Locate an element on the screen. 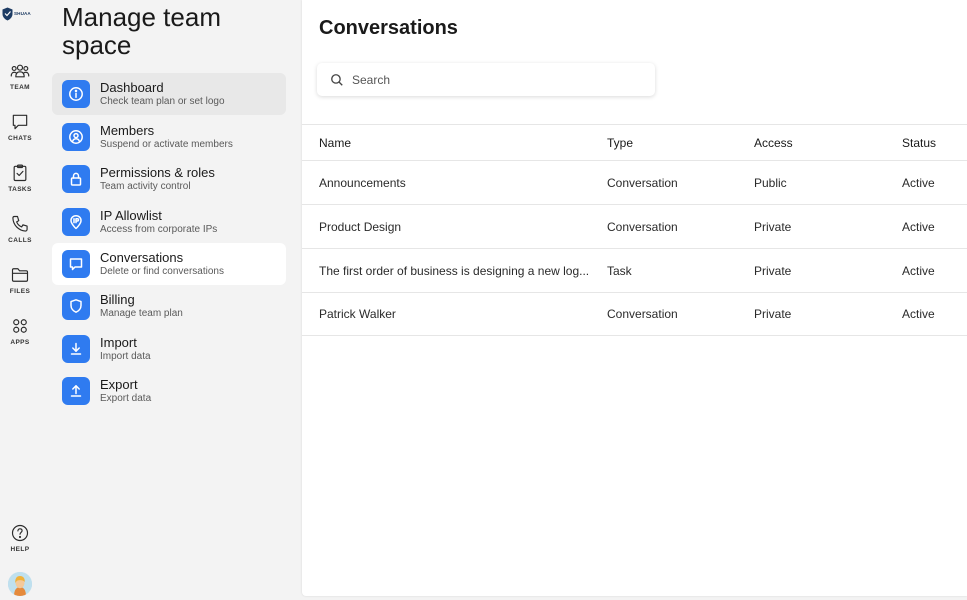  nav-label: Dashboard is located at coordinates (132, 87).